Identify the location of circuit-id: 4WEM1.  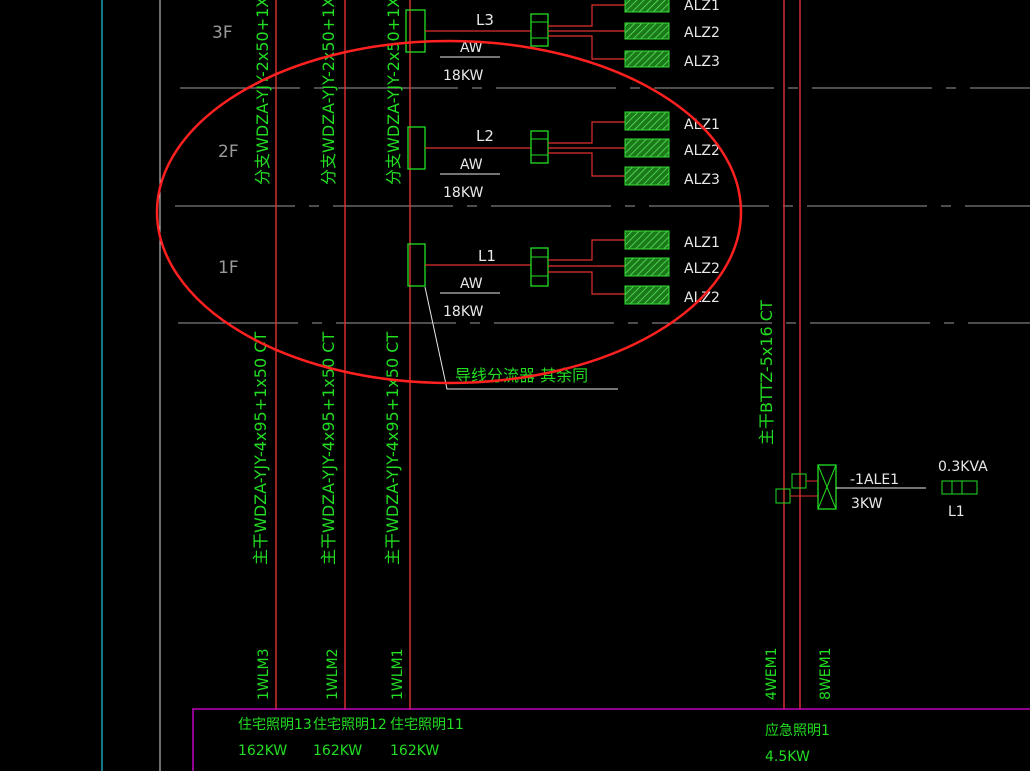
(772, 673).